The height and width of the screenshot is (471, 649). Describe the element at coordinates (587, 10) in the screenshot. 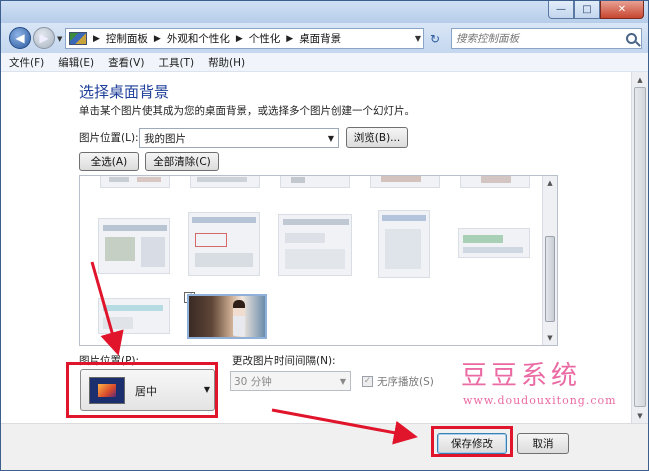

I see `maximize-button: □` at that location.